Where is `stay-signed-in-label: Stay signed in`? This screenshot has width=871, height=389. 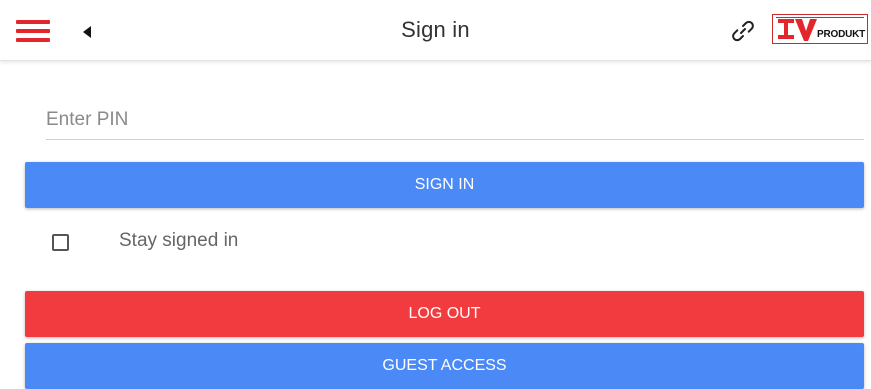 stay-signed-in-label: Stay signed in is located at coordinates (178, 241).